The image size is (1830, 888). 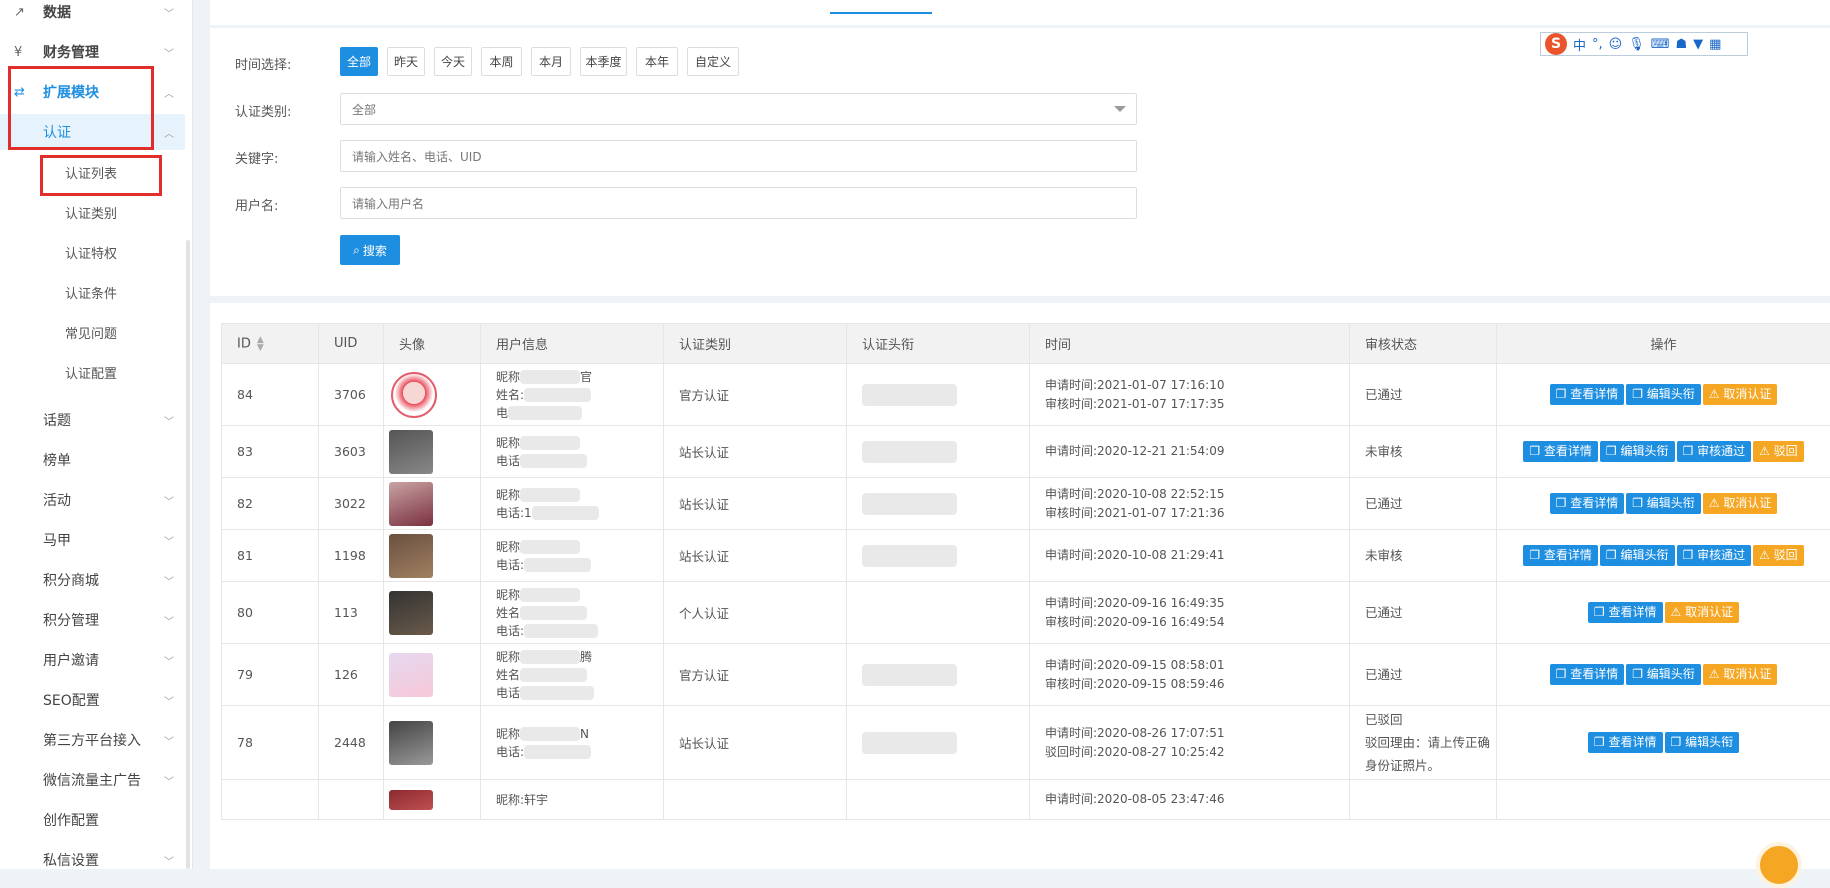 I want to click on status-line: 已通过, so click(x=1430, y=675).